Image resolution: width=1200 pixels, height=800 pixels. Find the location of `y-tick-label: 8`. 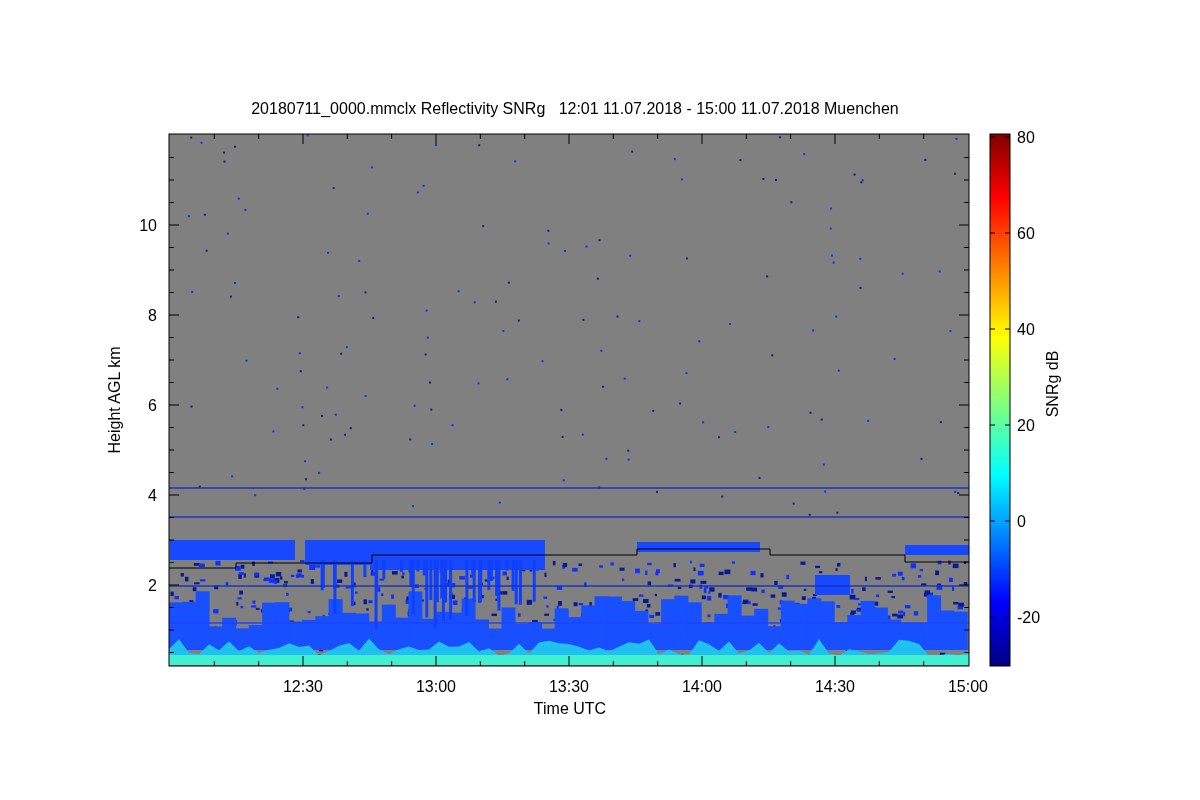

y-tick-label: 8 is located at coordinates (152, 315).